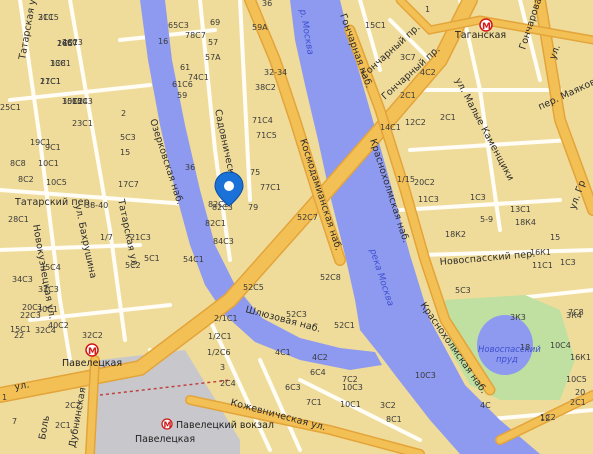  What do you see at coordinates (182, 95) in the screenshot?
I see `building-number: 59` at bounding box center [182, 95].